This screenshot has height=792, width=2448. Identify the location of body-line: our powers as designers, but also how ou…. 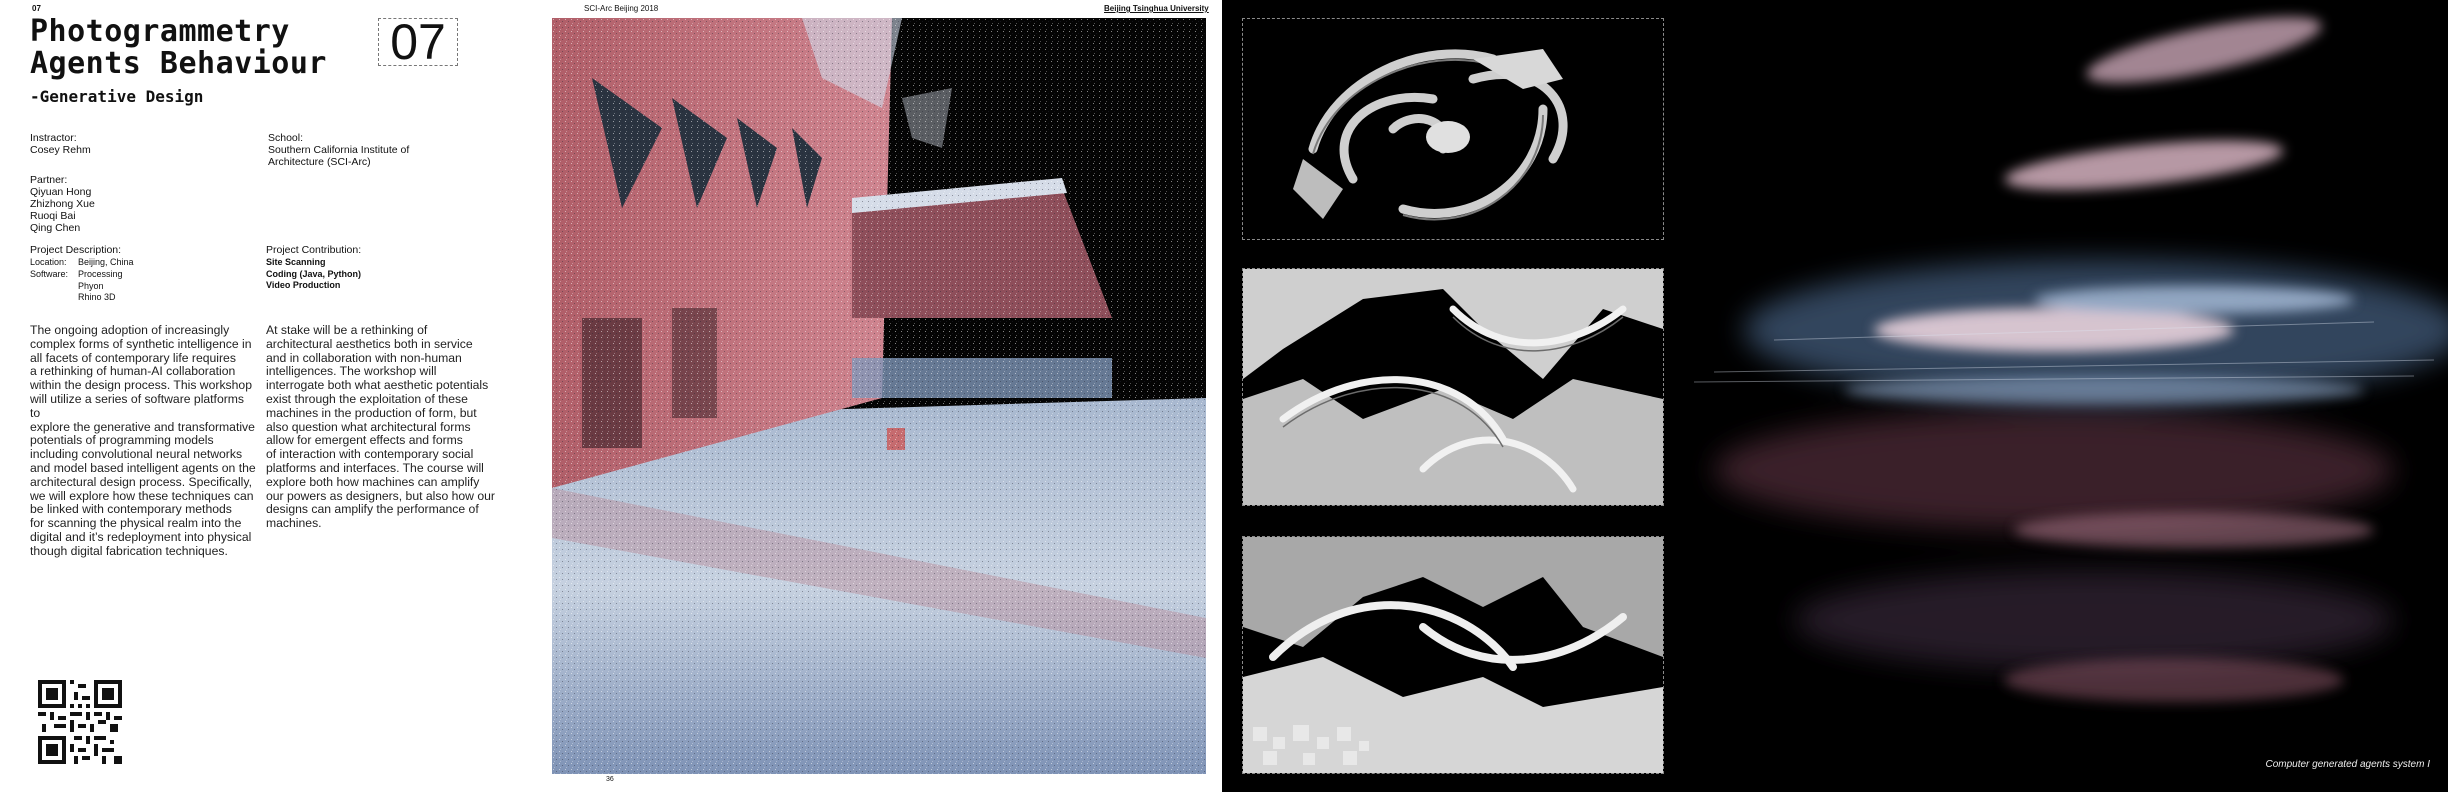
(380, 495).